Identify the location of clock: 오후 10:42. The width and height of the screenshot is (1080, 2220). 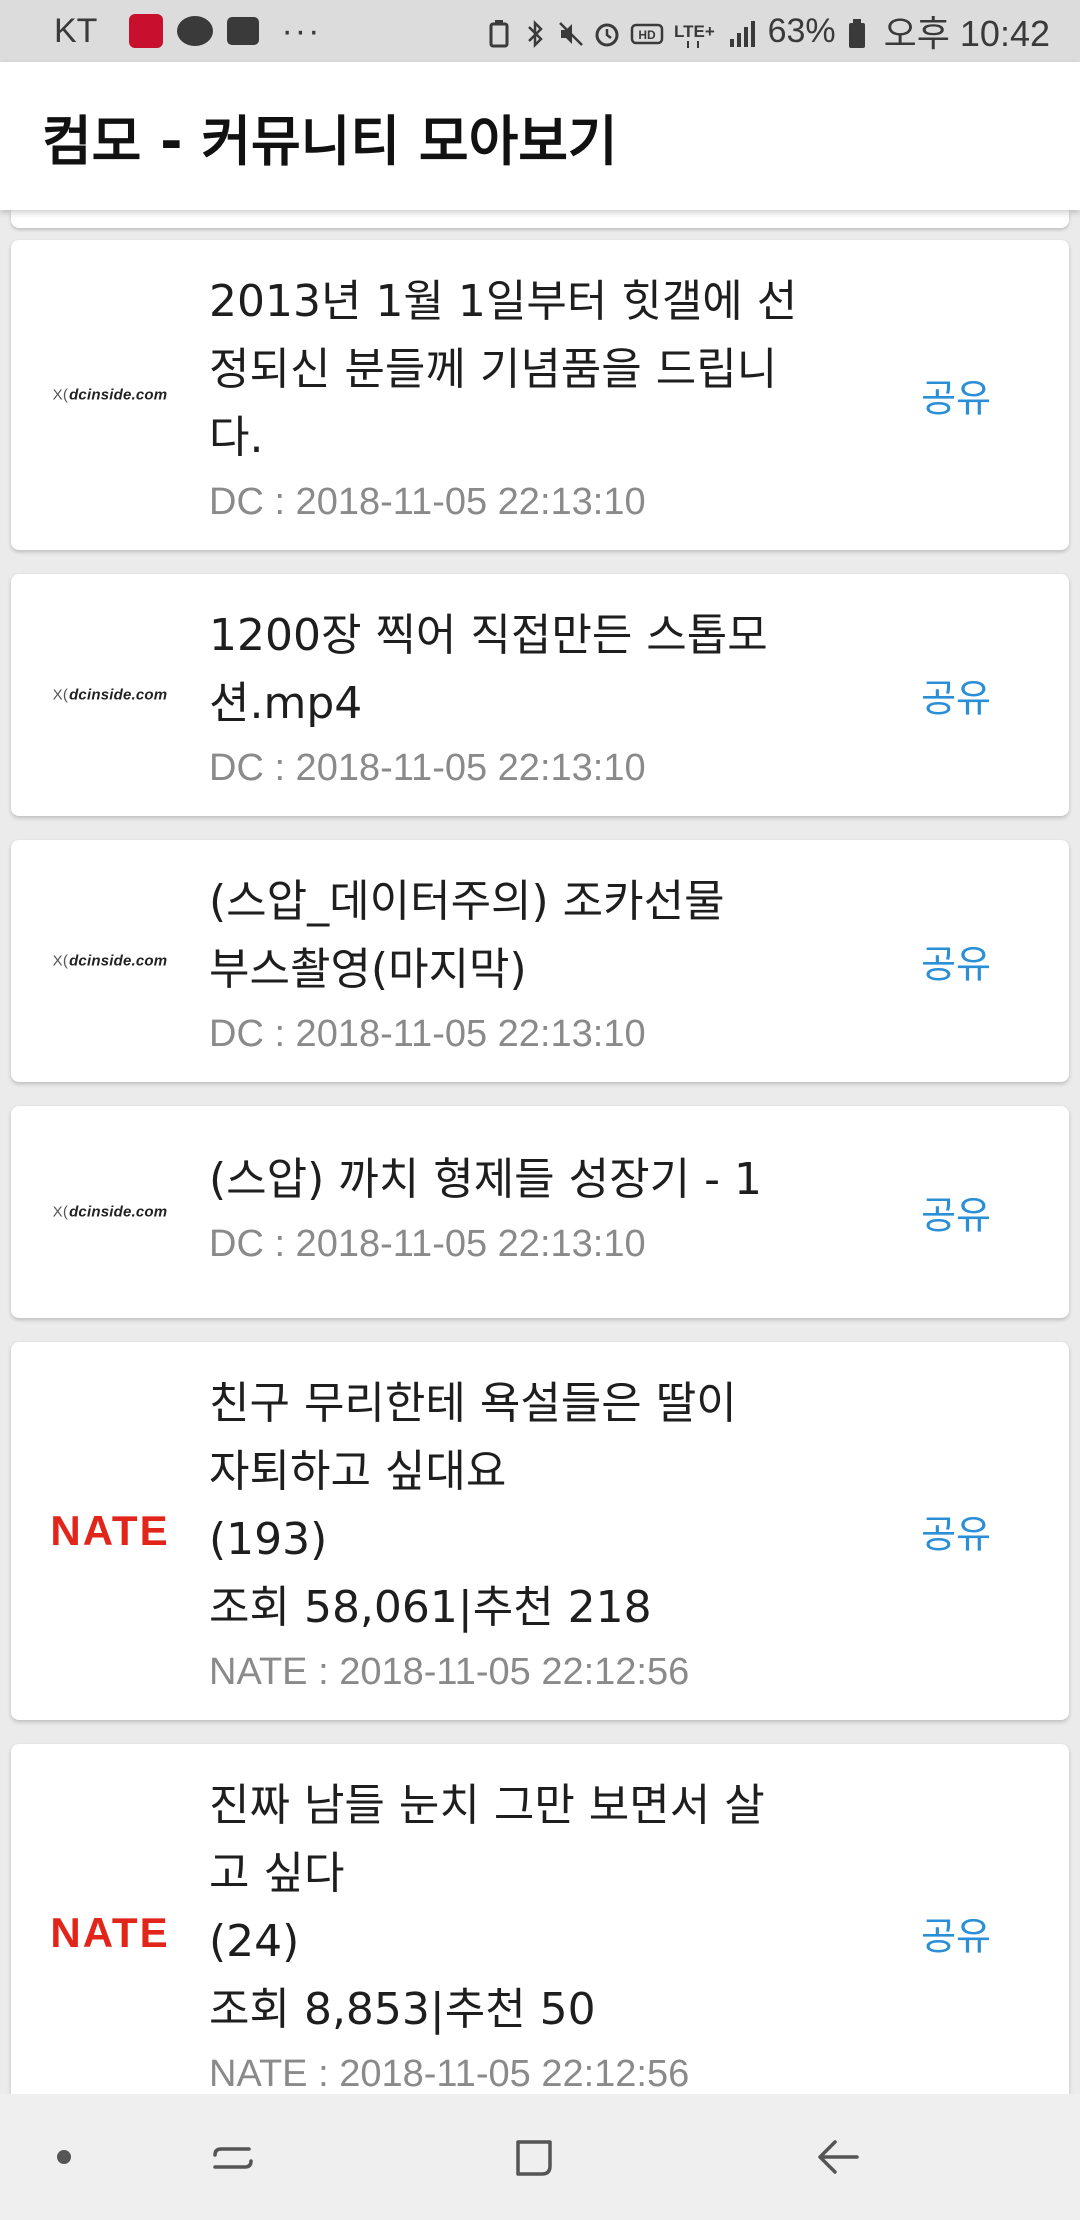
(966, 33).